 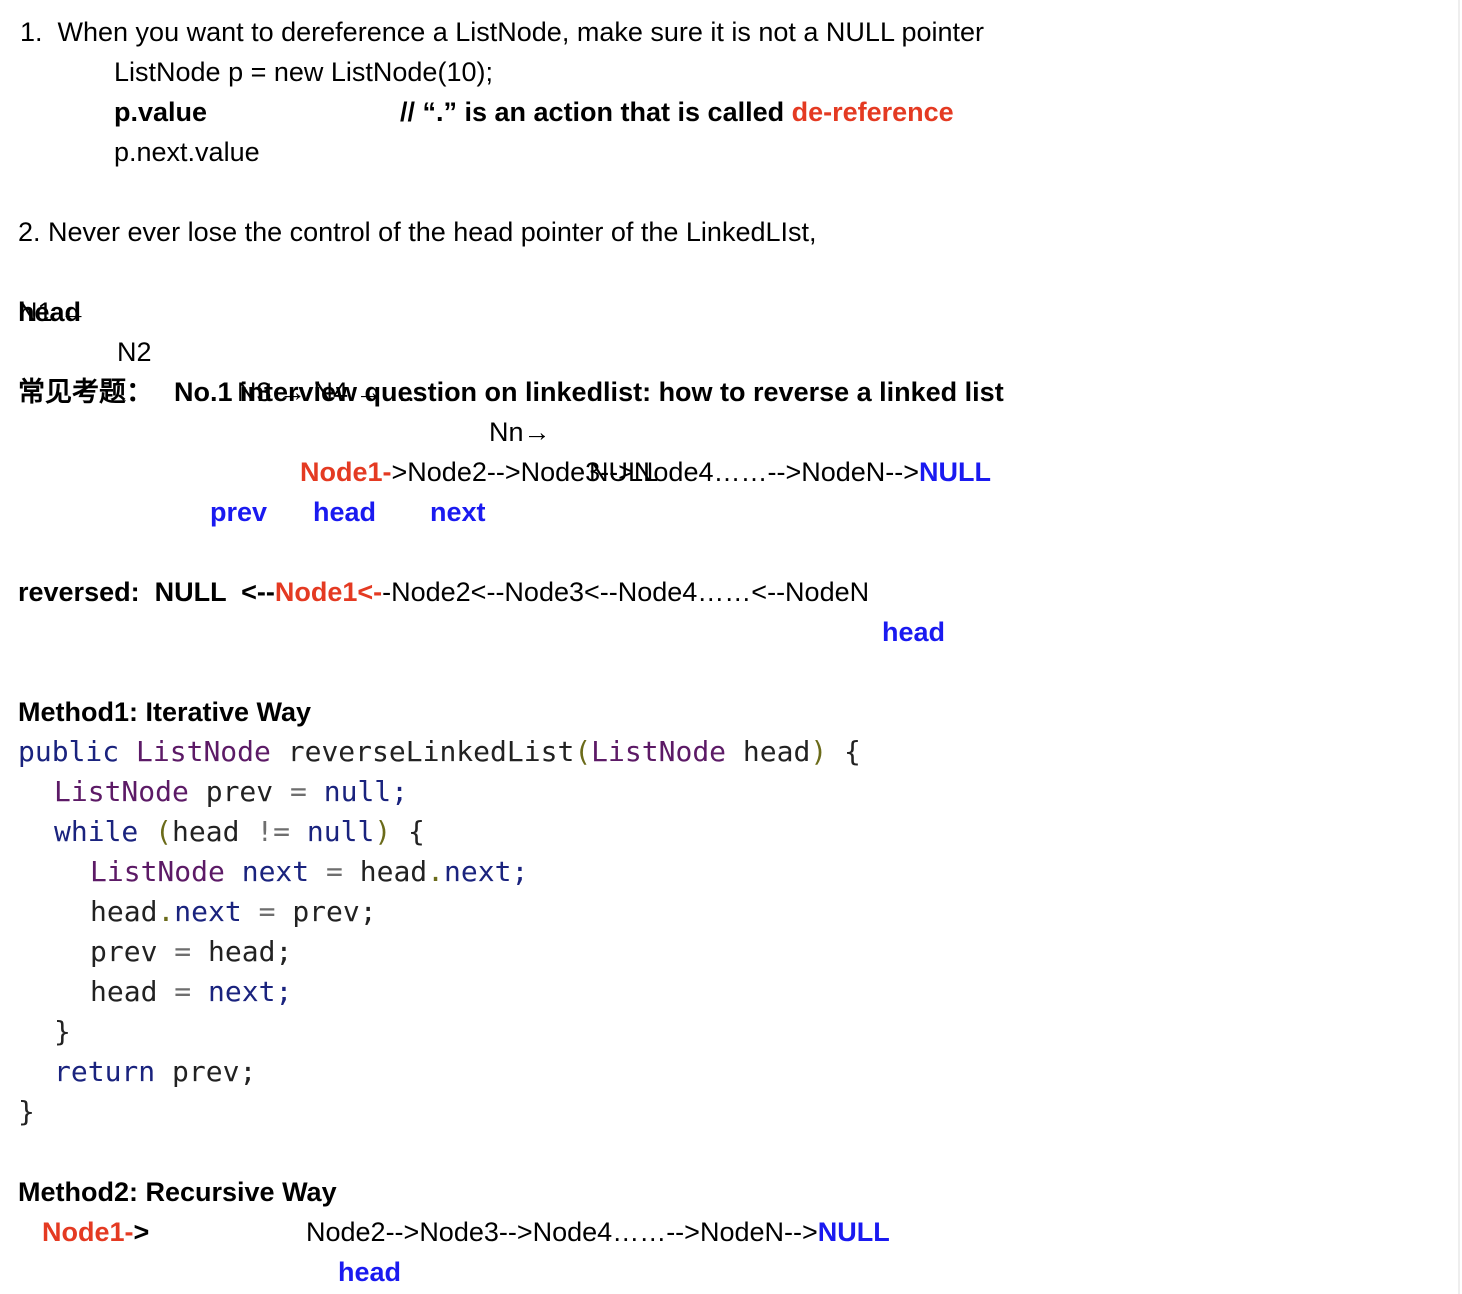 What do you see at coordinates (96, 831) in the screenshot?
I see `kw-while: while` at bounding box center [96, 831].